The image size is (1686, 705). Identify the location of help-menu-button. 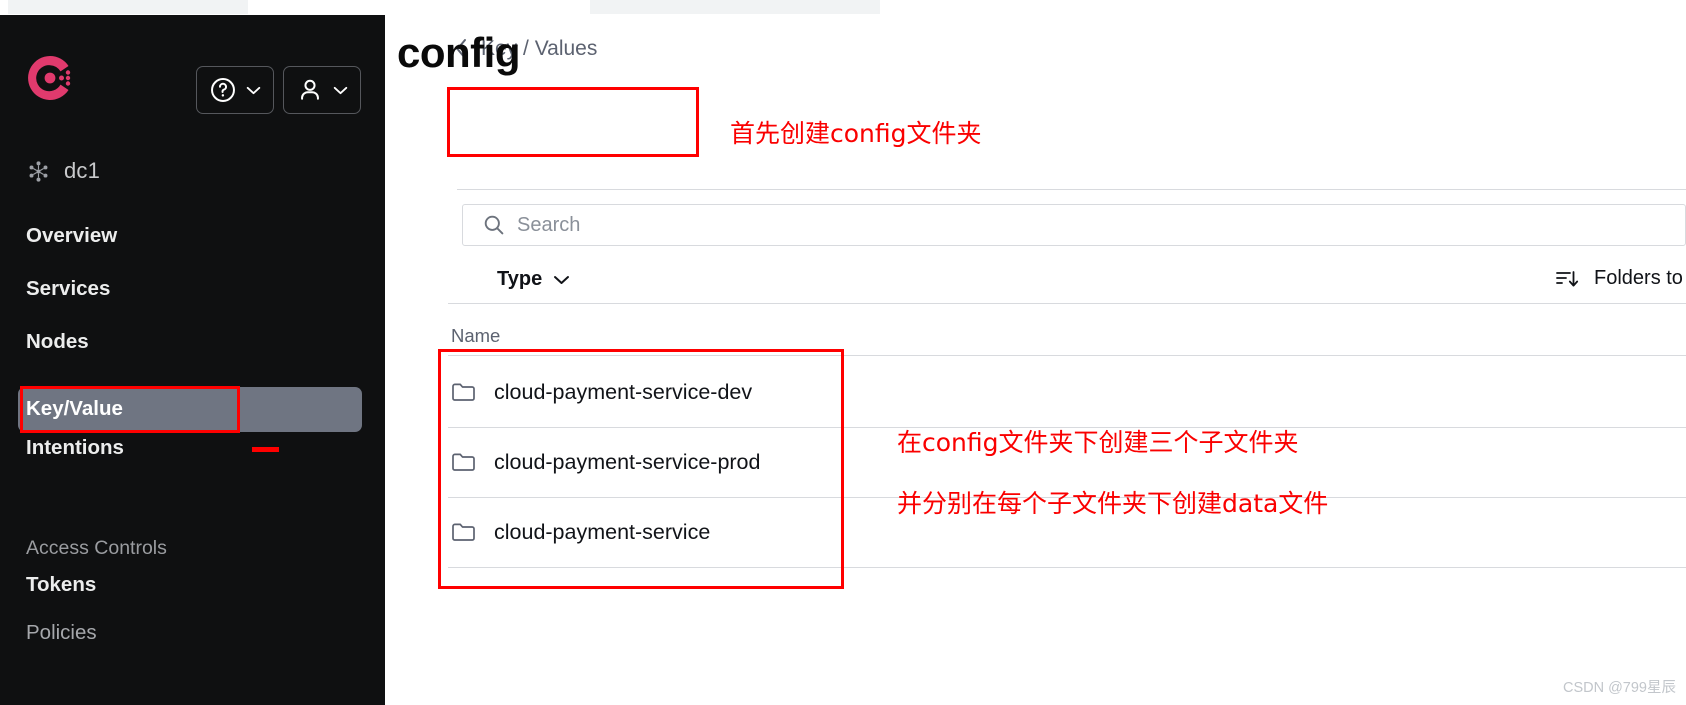
(235, 90).